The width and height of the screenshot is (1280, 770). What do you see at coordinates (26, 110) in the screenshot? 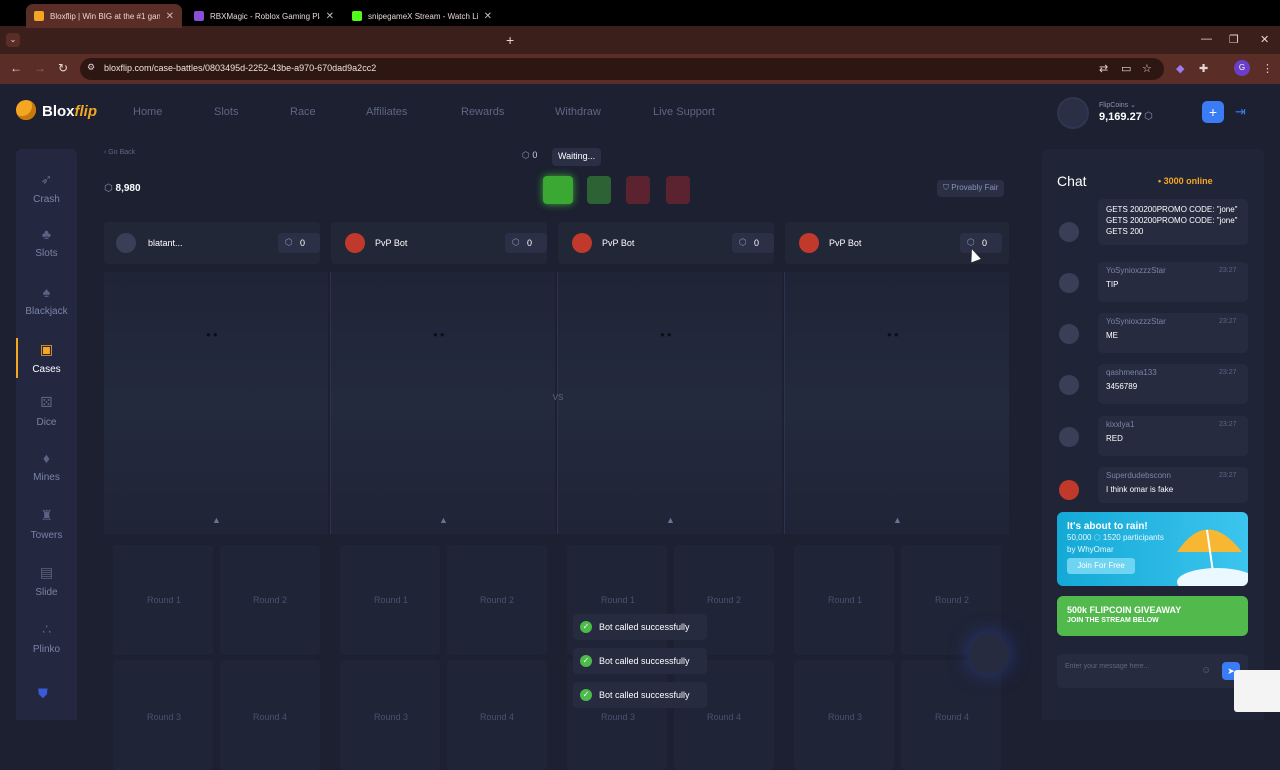
I see `bloxflip-logo-icon` at bounding box center [26, 110].